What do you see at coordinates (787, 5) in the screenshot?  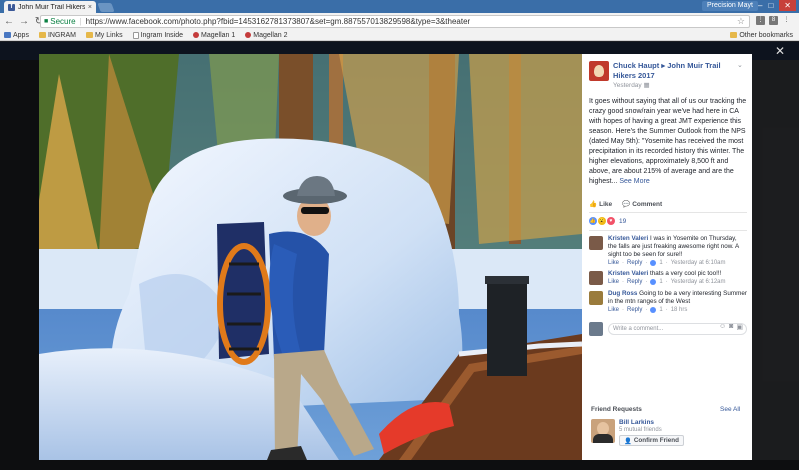 I see `close-window-icon: ✕` at bounding box center [787, 5].